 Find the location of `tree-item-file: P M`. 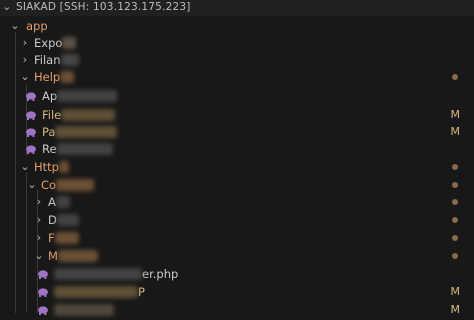

tree-item-file: P M is located at coordinates (237, 292).